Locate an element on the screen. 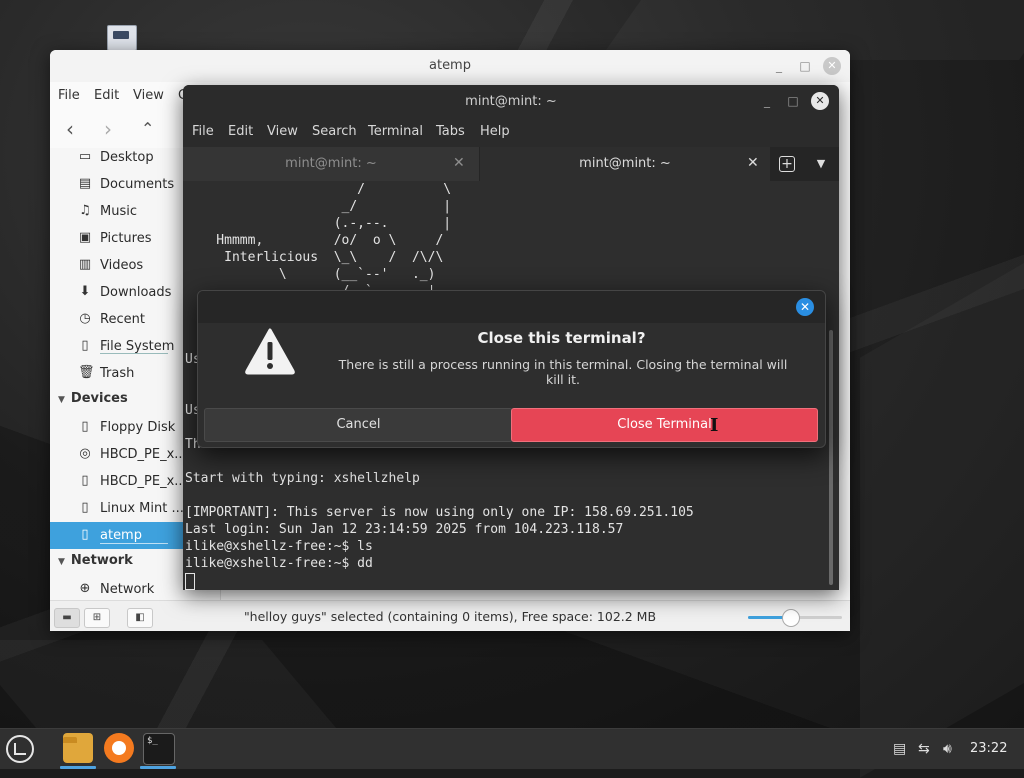 The height and width of the screenshot is (778, 1024). warning-icon is located at coordinates (270, 351).